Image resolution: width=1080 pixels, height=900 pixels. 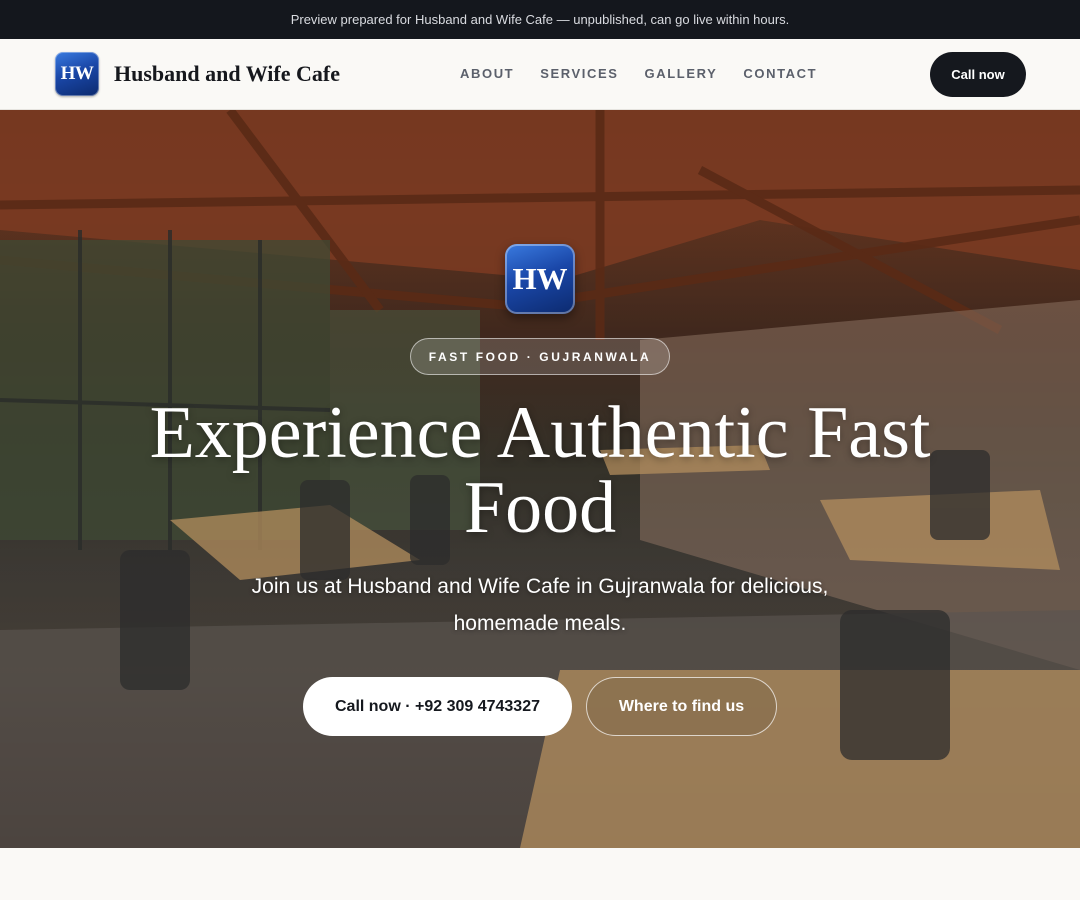 I want to click on nav-about: ABOUT, so click(x=487, y=73).